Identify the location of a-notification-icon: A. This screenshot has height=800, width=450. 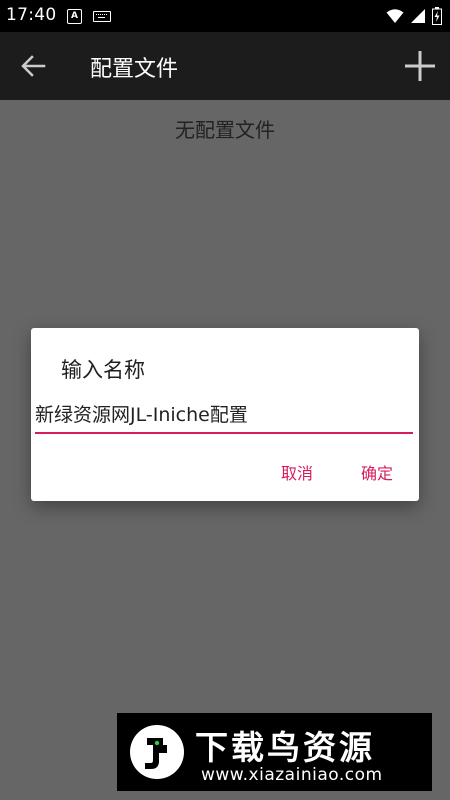
(74, 16).